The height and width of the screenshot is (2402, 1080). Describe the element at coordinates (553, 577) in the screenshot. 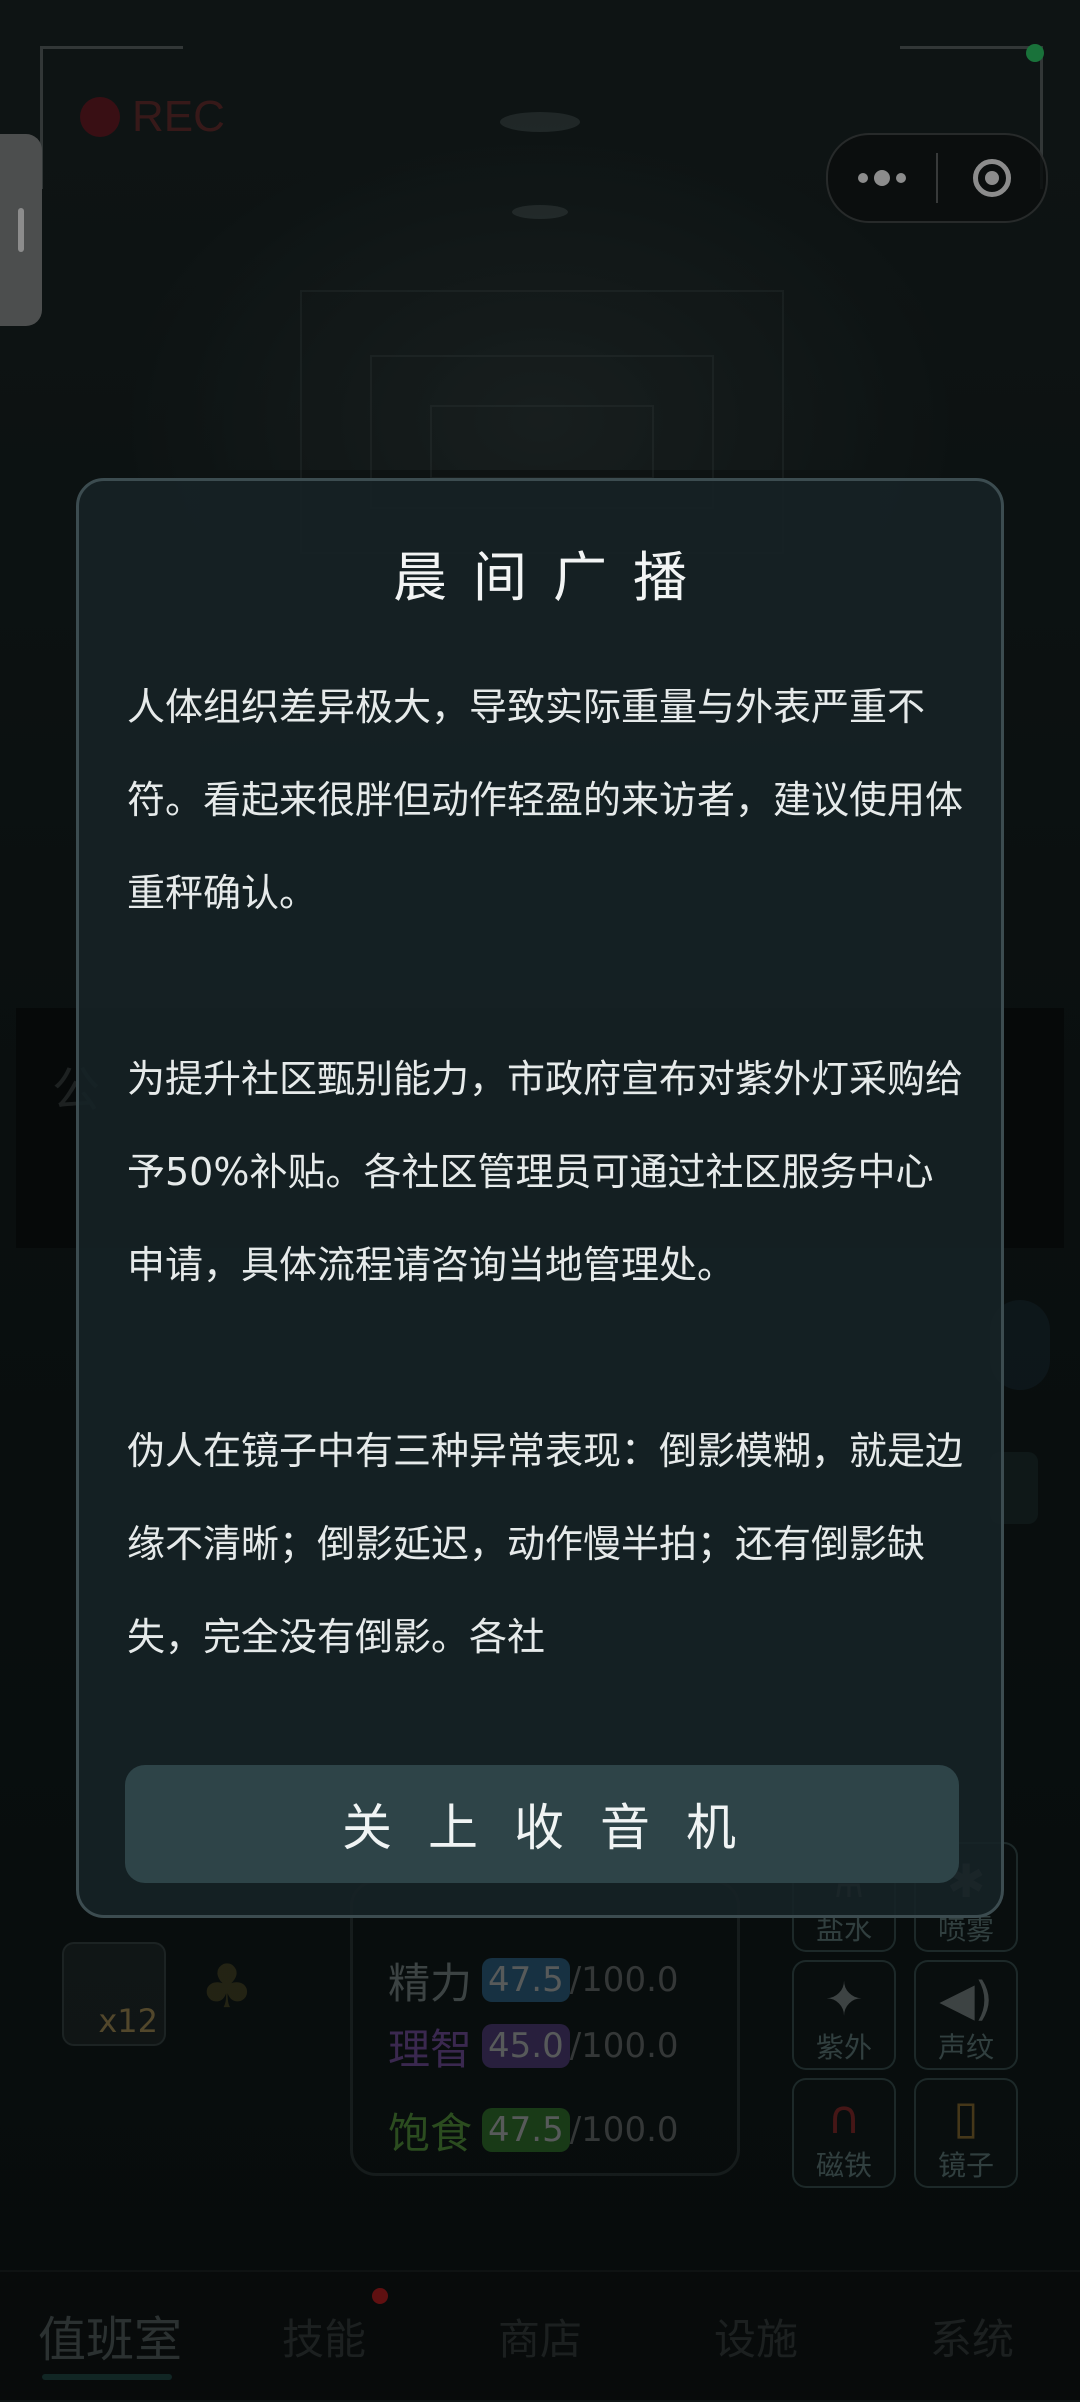

I see `dialog-title: 晨间广播` at that location.